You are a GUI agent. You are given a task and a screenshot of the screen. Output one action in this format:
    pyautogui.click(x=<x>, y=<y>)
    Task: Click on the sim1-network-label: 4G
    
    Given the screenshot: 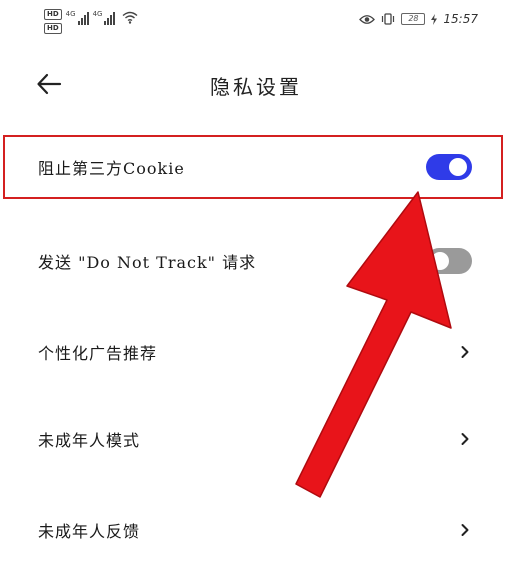 What is the action you would take?
    pyautogui.click(x=70, y=14)
    